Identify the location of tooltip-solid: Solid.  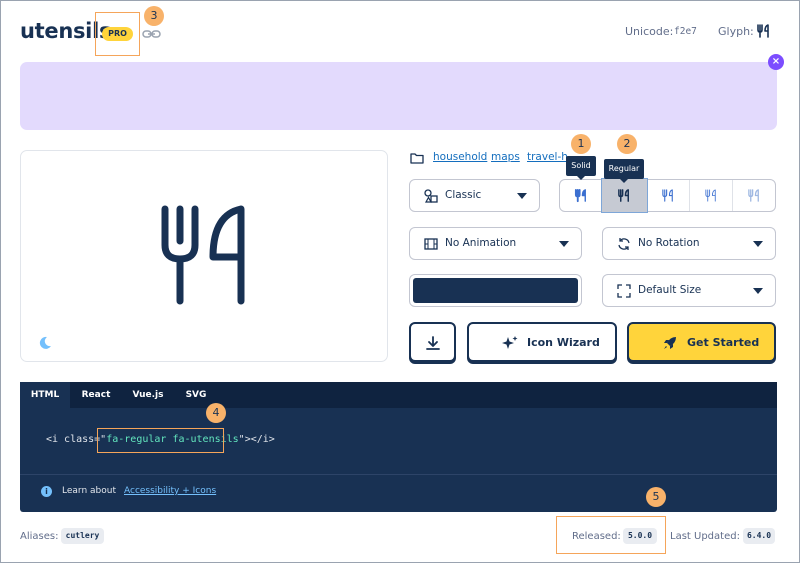
(581, 168).